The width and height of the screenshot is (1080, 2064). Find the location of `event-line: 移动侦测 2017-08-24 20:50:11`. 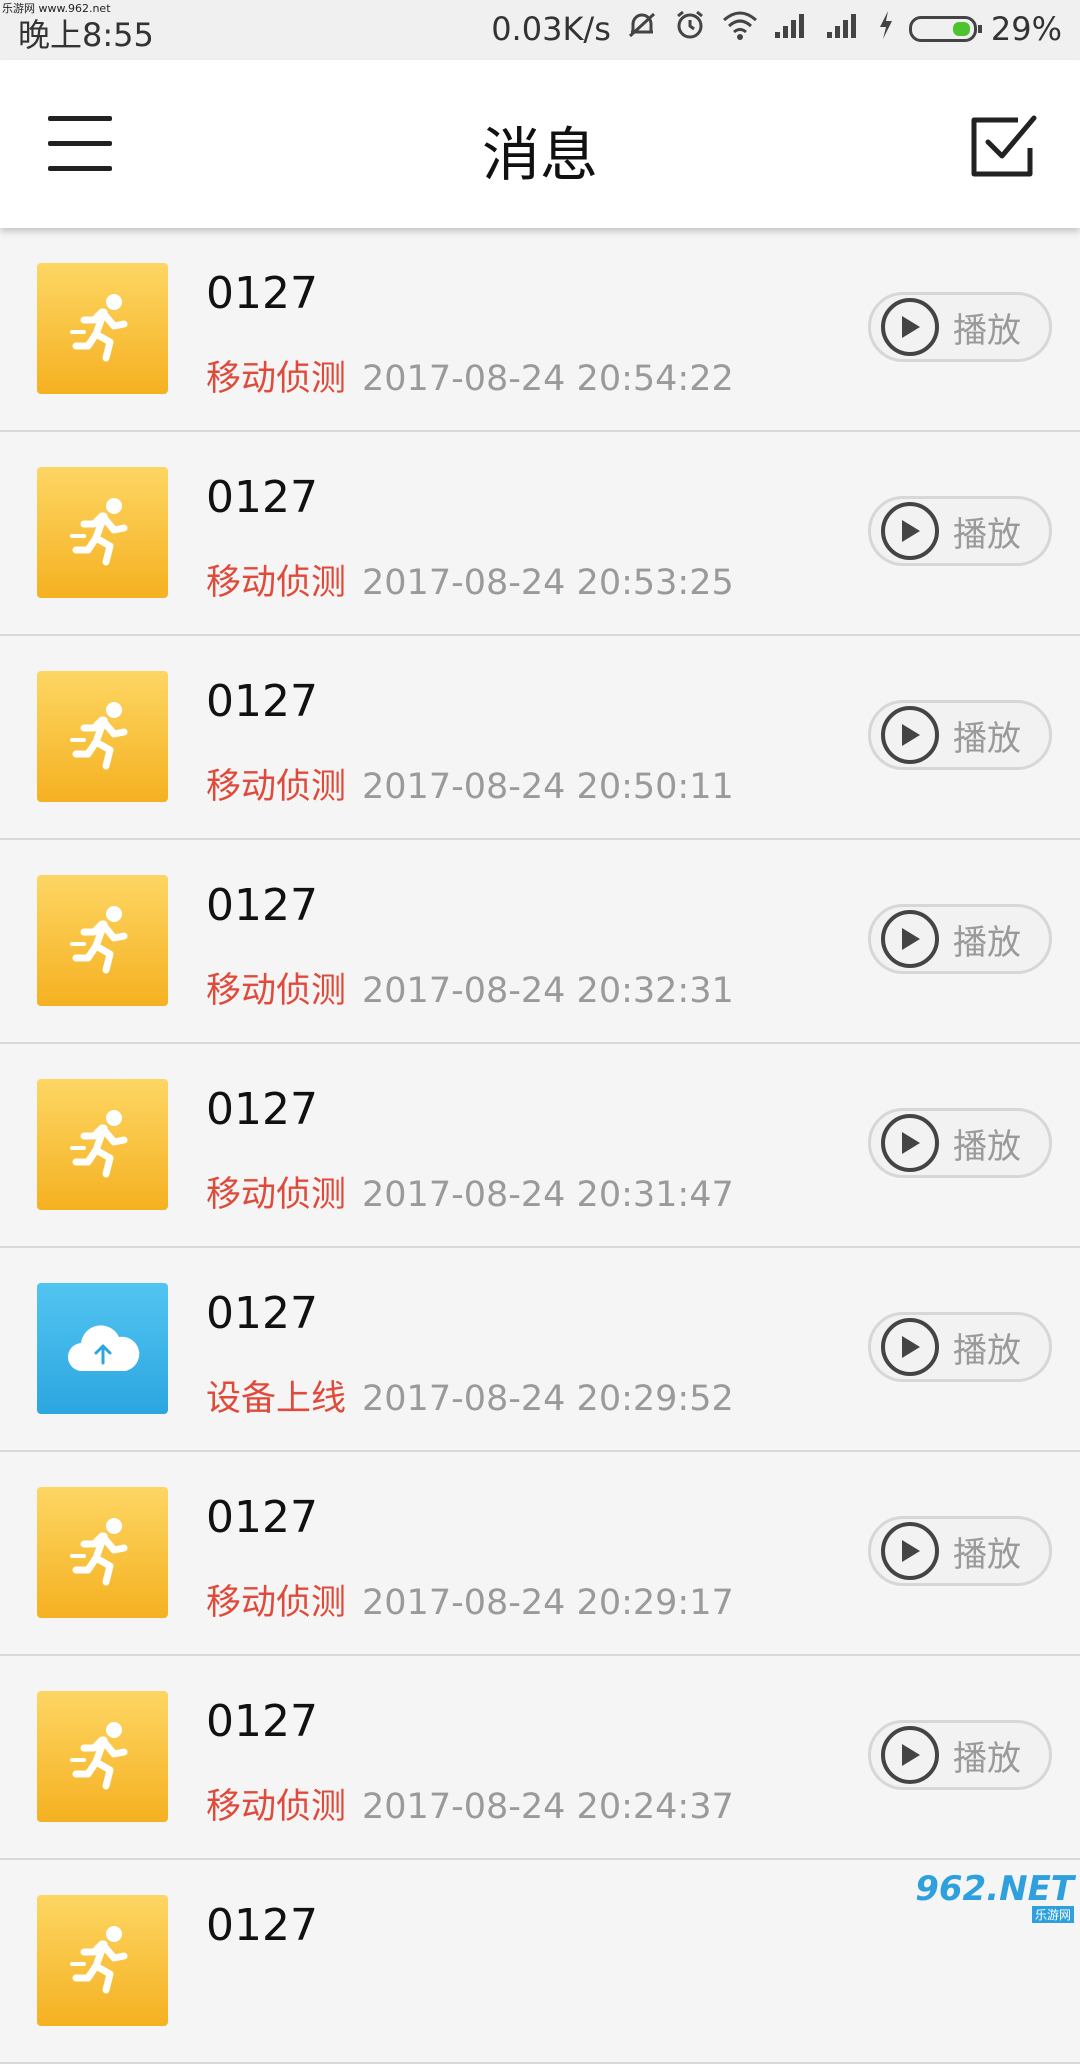

event-line: 移动侦测 2017-08-24 20:50:11 is located at coordinates (470, 783).